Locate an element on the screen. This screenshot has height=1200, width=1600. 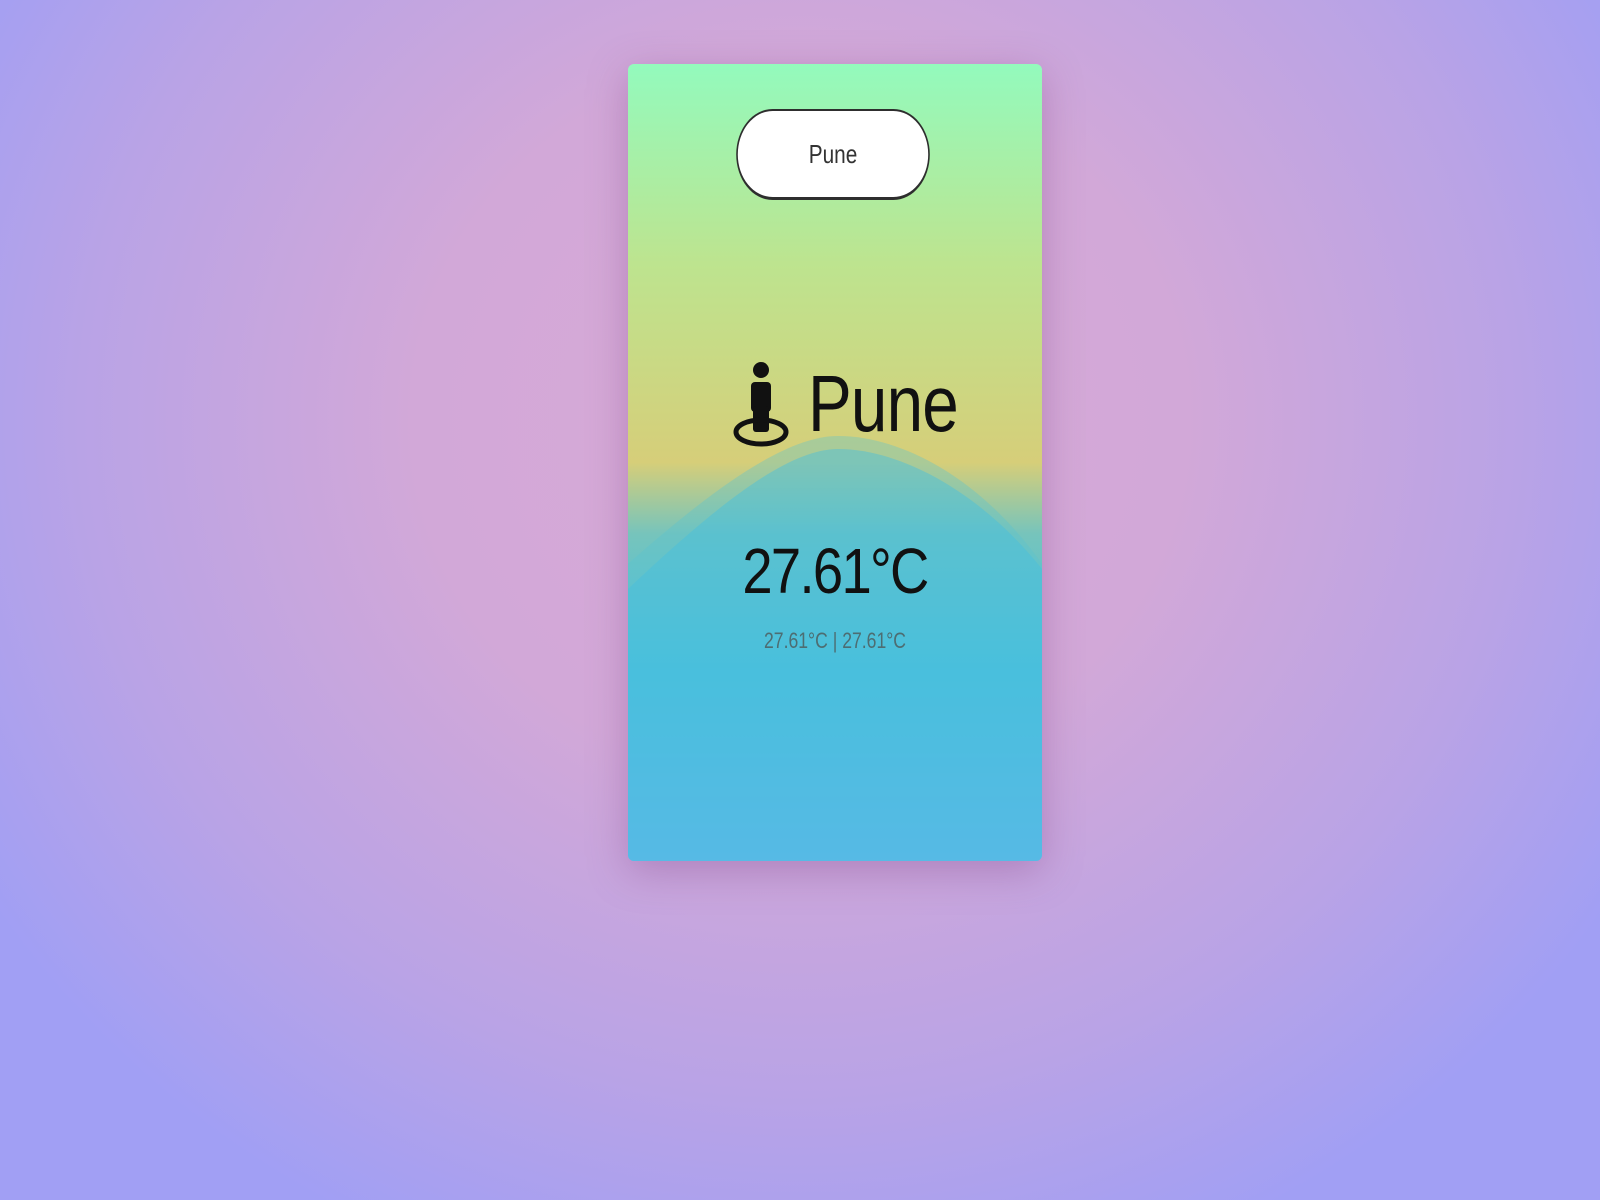
city-search-input is located at coordinates (833, 154).